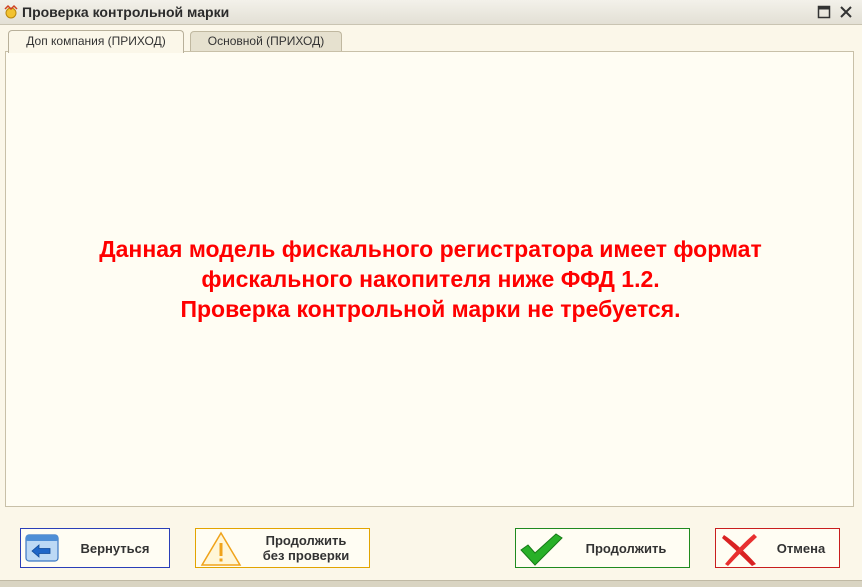 This screenshot has height=587, width=862. What do you see at coordinates (221, 550) in the screenshot?
I see `warning-icon` at bounding box center [221, 550].